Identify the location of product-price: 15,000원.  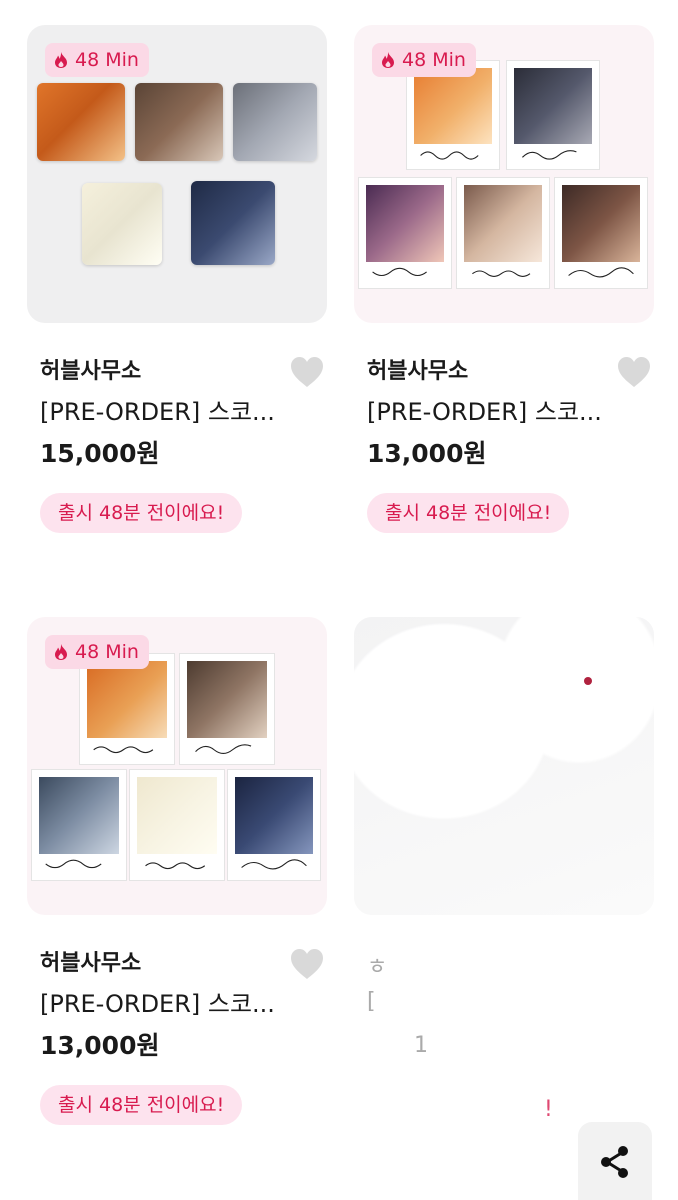
(100, 453).